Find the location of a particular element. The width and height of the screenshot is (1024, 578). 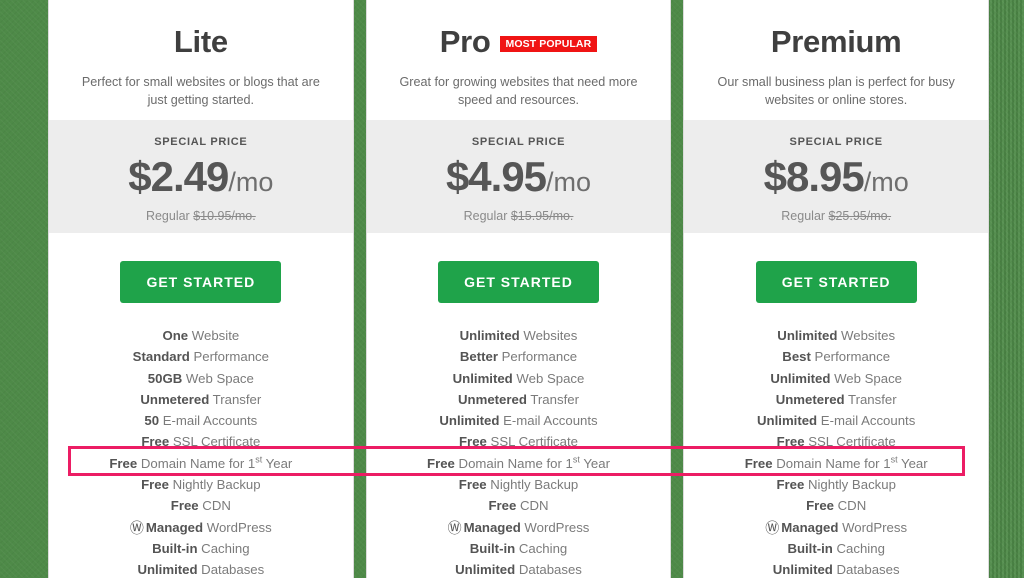

feature-item: Best Performance is located at coordinates (836, 356).